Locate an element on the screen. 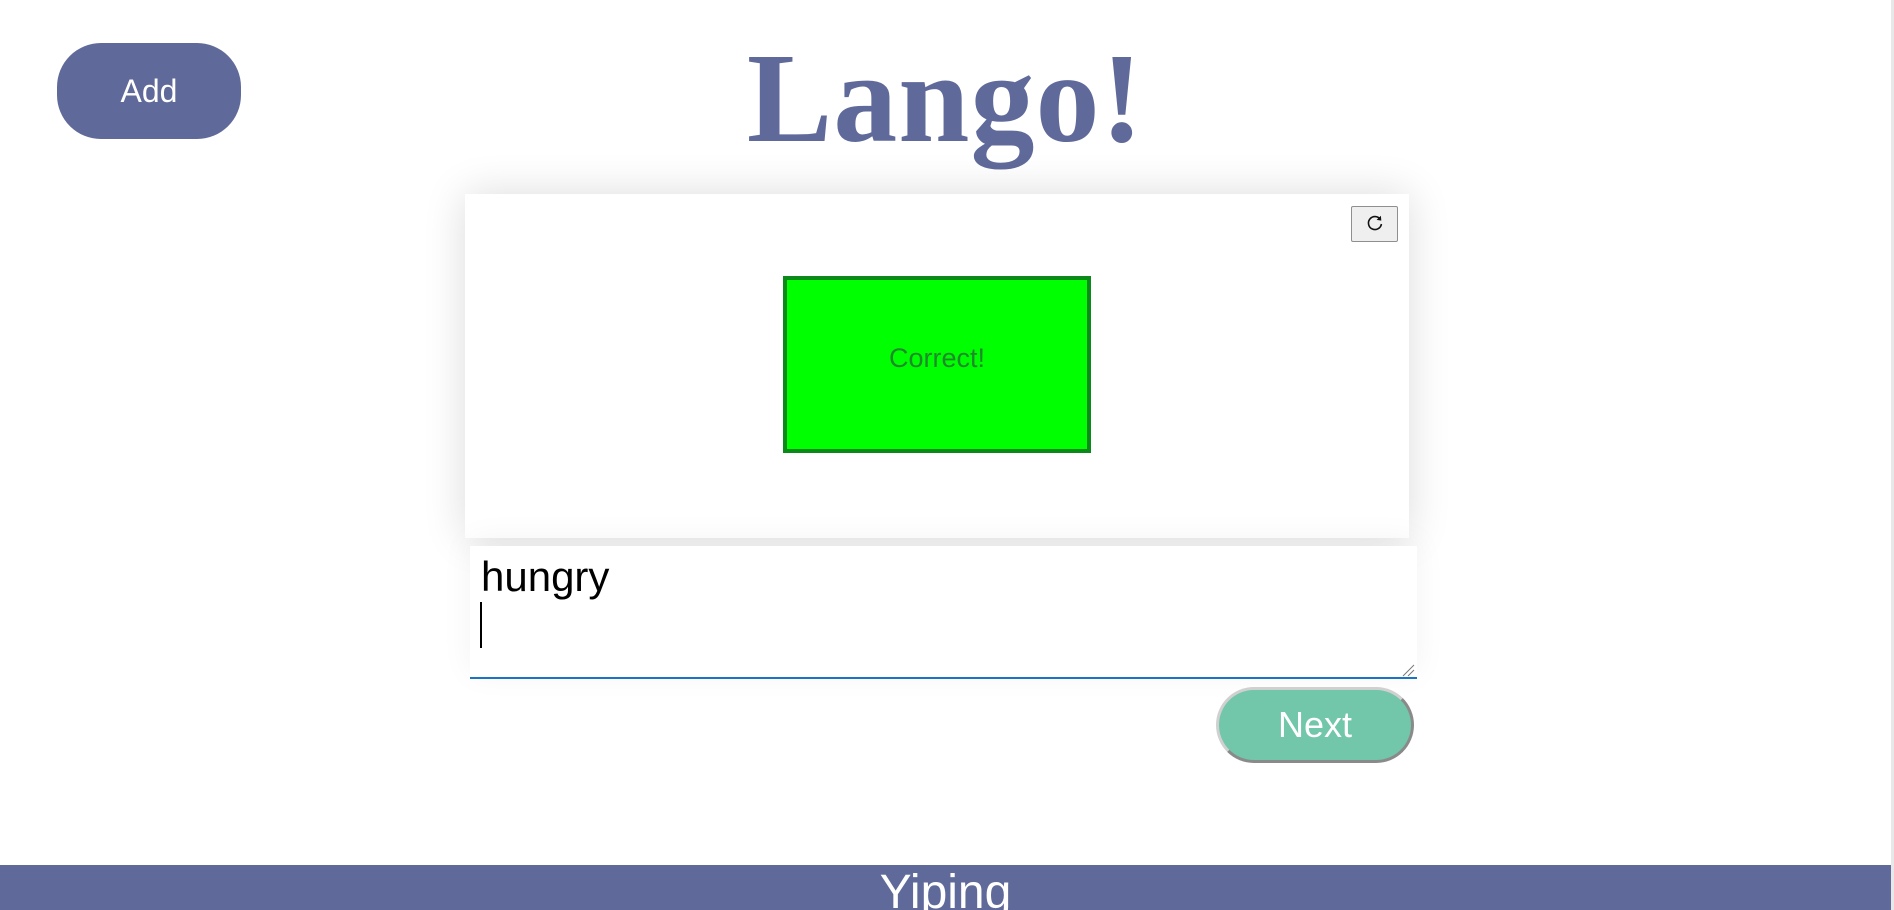 This screenshot has width=1894, height=910. text-caret is located at coordinates (481, 625).